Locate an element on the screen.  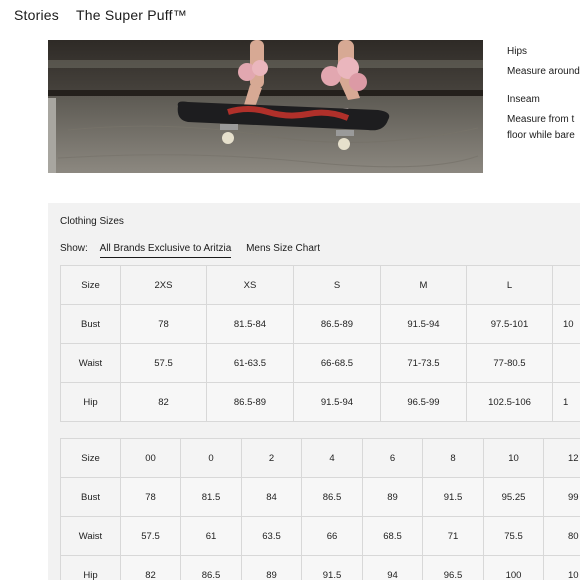
nav-link-stories: Stories is located at coordinates (36, 15).